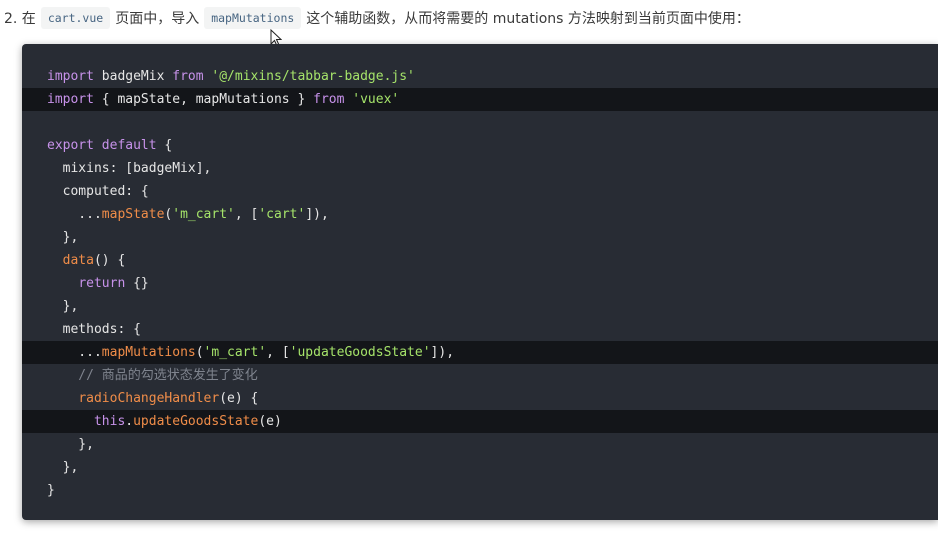  Describe the element at coordinates (528, 19) in the screenshot. I see `instruction-text-end: 这个辅助函数，从而将需要的 mutations 方法映射到当前页面中使用：` at that location.